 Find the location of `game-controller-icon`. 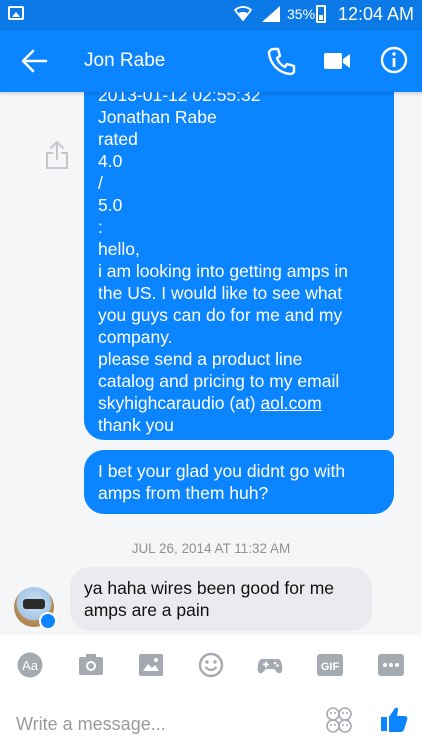

game-controller-icon is located at coordinates (270, 665).